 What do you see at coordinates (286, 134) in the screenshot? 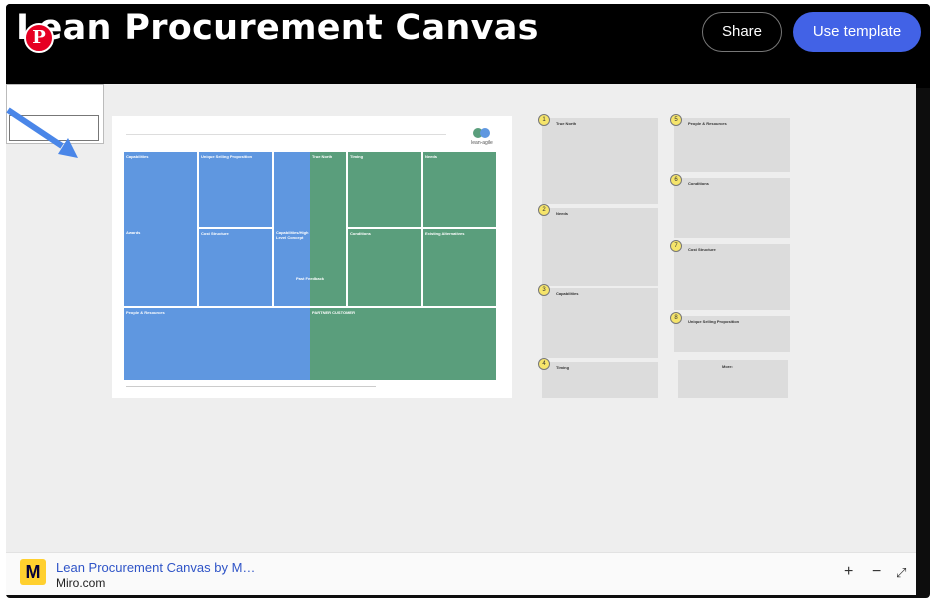
I see `form-line` at bounding box center [286, 134].